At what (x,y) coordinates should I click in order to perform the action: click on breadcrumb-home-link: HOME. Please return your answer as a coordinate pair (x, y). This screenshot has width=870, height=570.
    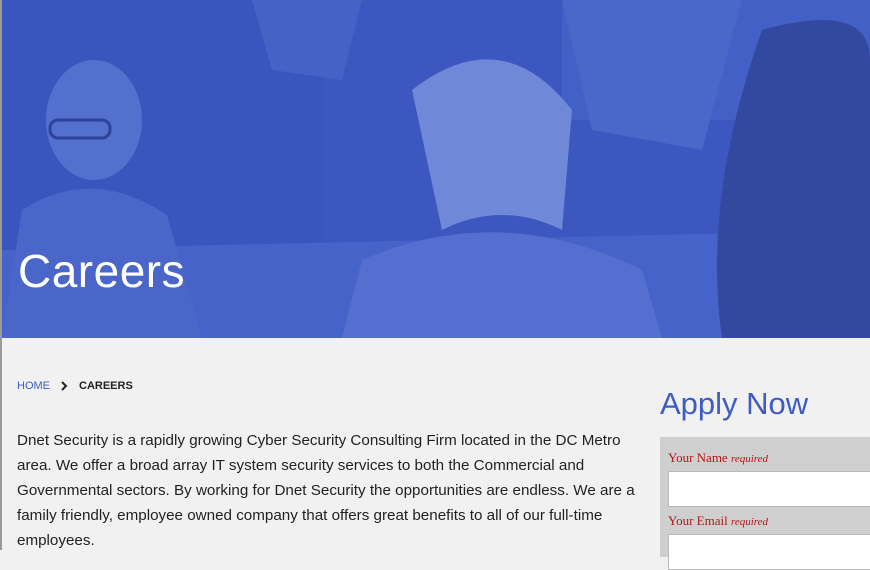
    Looking at the image, I should click on (33, 386).